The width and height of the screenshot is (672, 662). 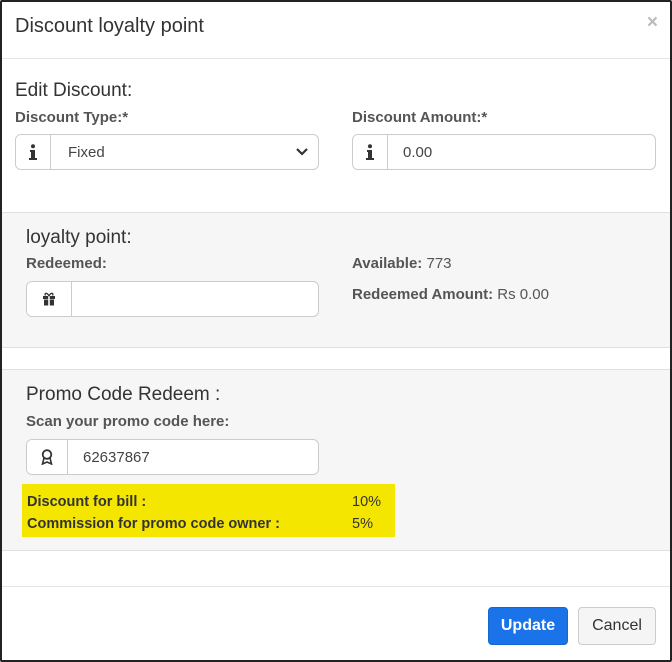 I want to click on promo-code-input, so click(x=193, y=457).